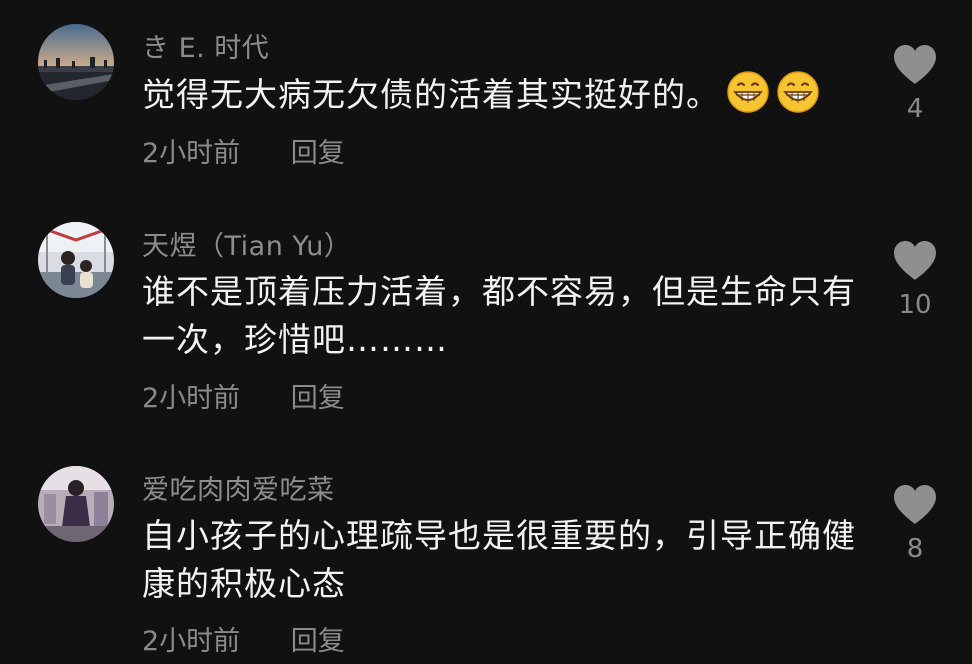  What do you see at coordinates (246, 243) in the screenshot?
I see `comment-username: 天煜（Tian Yu）` at bounding box center [246, 243].